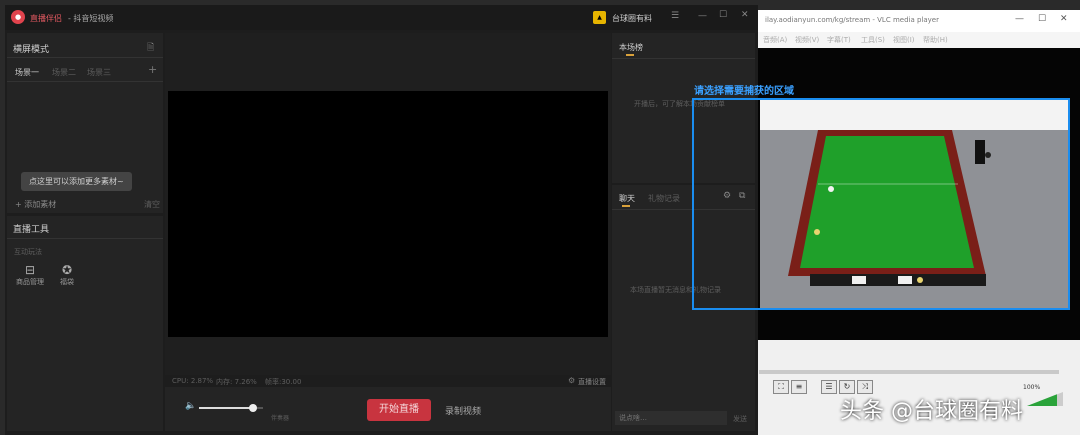  I want to click on user-avatar: ▲, so click(599, 17).